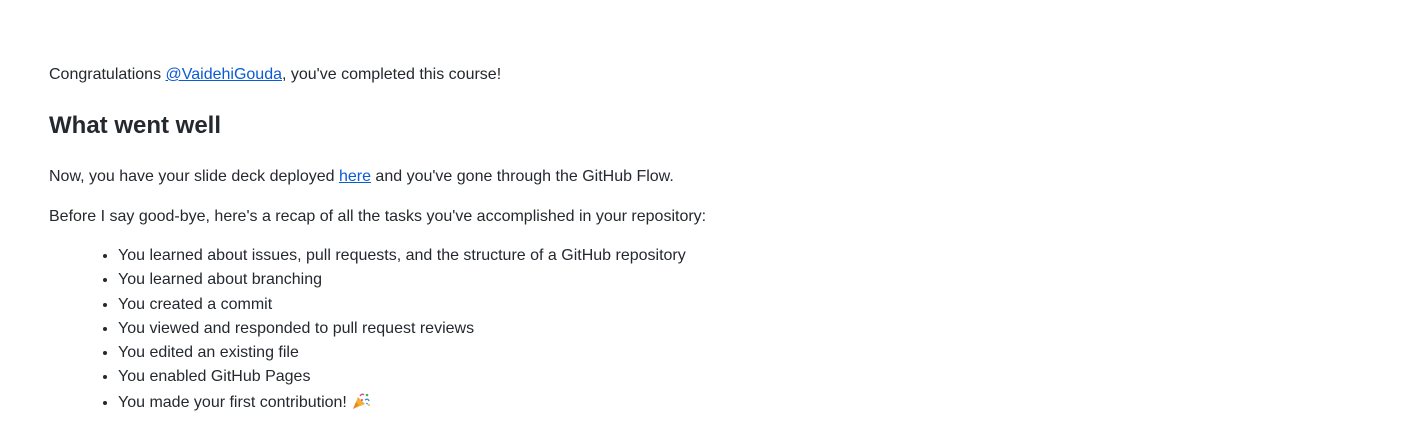 This screenshot has width=1419, height=439. What do you see at coordinates (402, 353) in the screenshot?
I see `list-item: You edited an existing file` at bounding box center [402, 353].